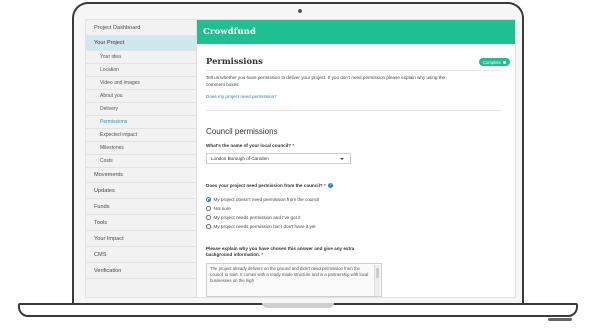 The height and width of the screenshot is (331, 595). I want to click on status-badge-label: Complete, so click(492, 62).